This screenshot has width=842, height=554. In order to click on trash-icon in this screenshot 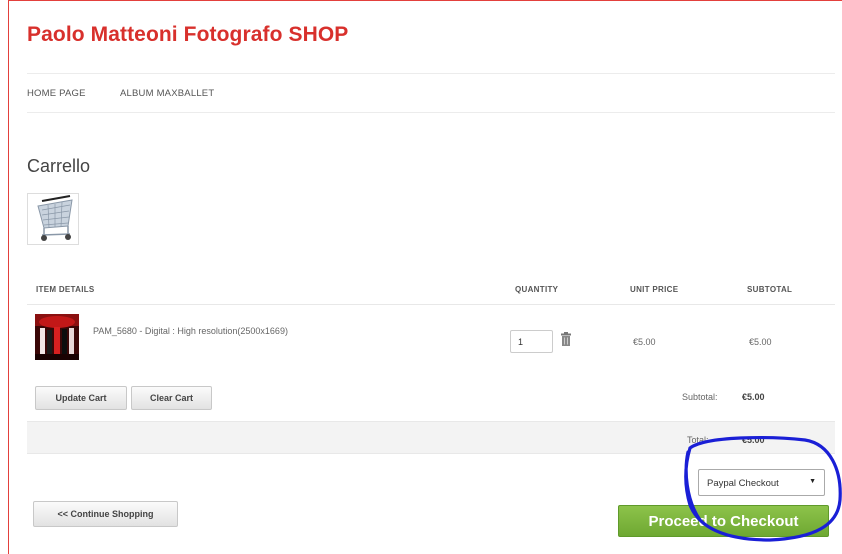, I will do `click(566, 339)`.